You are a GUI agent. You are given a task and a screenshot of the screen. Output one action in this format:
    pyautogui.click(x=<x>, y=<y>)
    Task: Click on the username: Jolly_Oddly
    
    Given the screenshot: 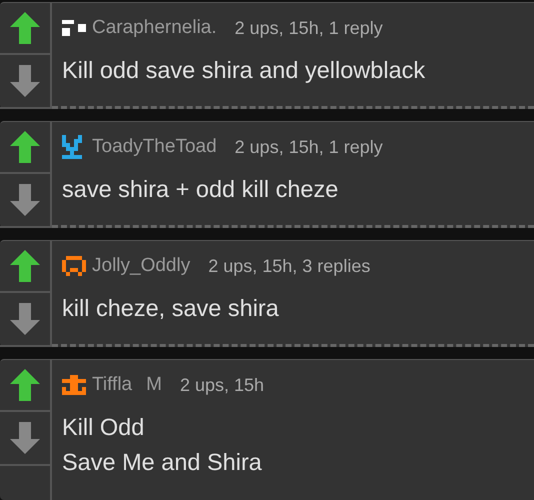 What is the action you would take?
    pyautogui.click(x=141, y=266)
    